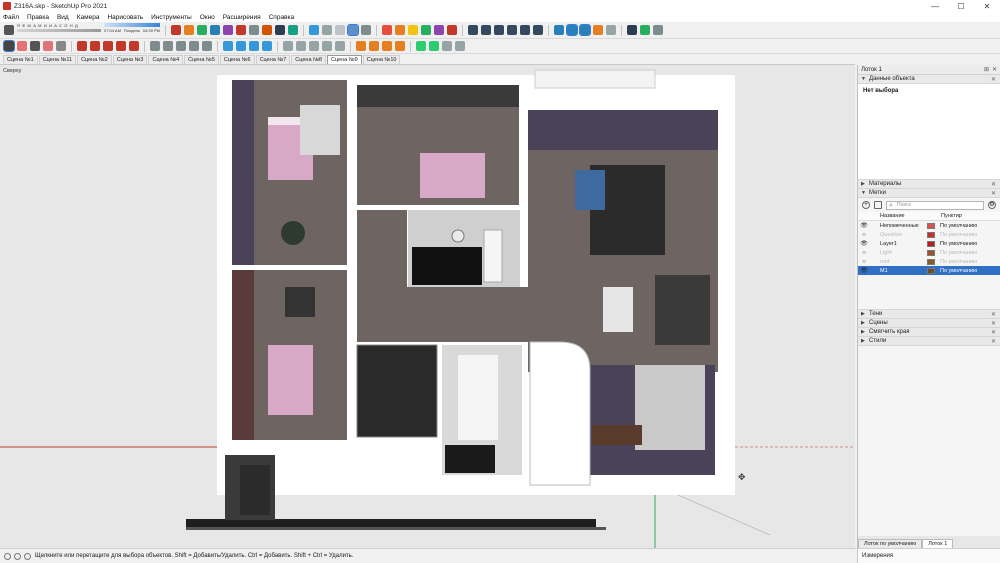 This screenshot has width=1000, height=563. I want to click on extension-dark-icon, so click(280, 30).